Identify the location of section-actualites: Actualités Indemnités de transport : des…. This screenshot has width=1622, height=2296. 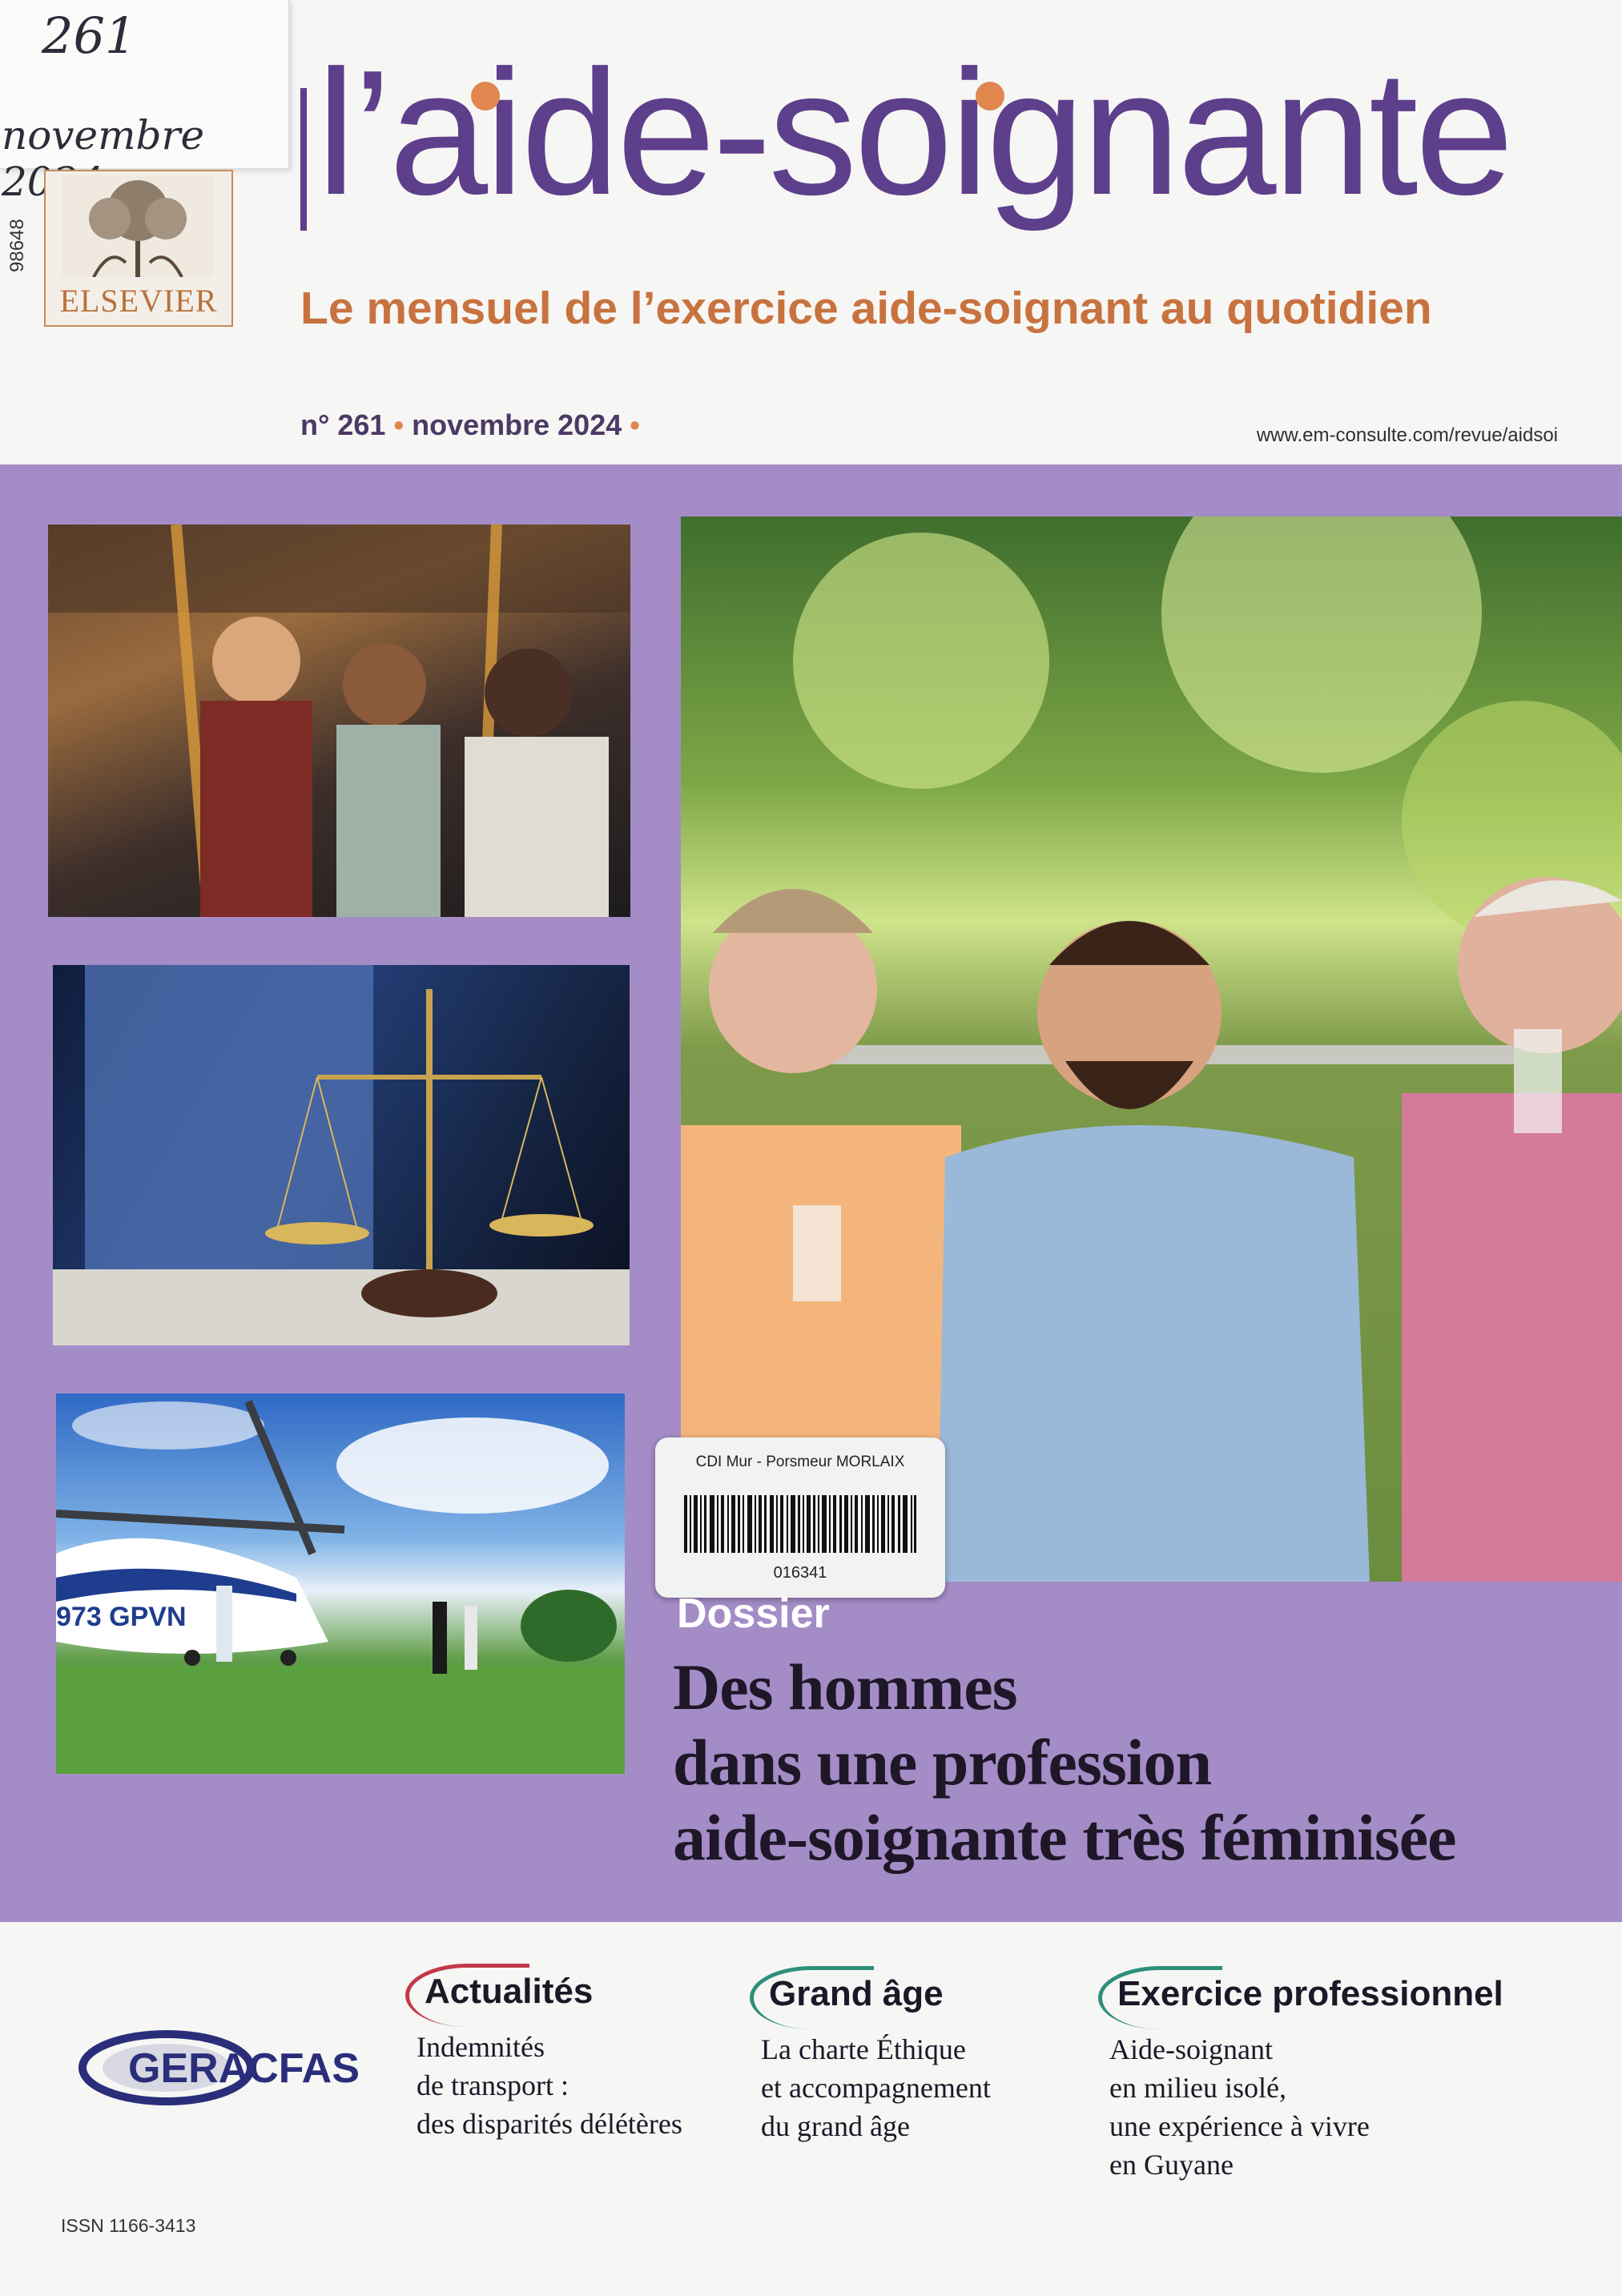
(543, 2054).